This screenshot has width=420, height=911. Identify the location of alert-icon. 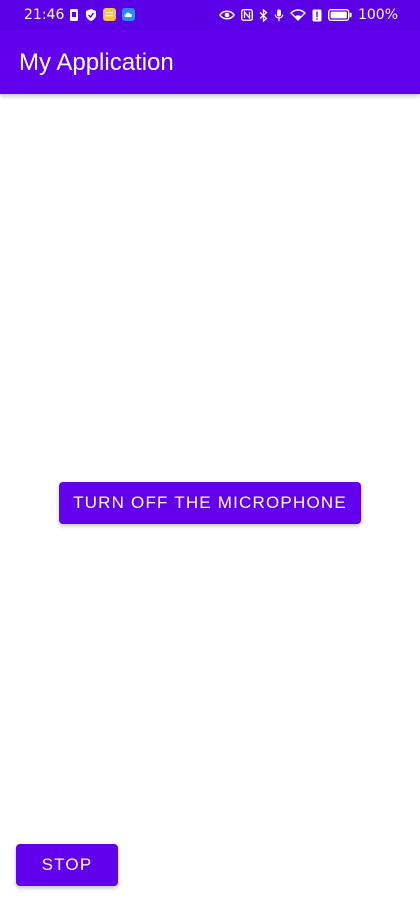
(317, 15).